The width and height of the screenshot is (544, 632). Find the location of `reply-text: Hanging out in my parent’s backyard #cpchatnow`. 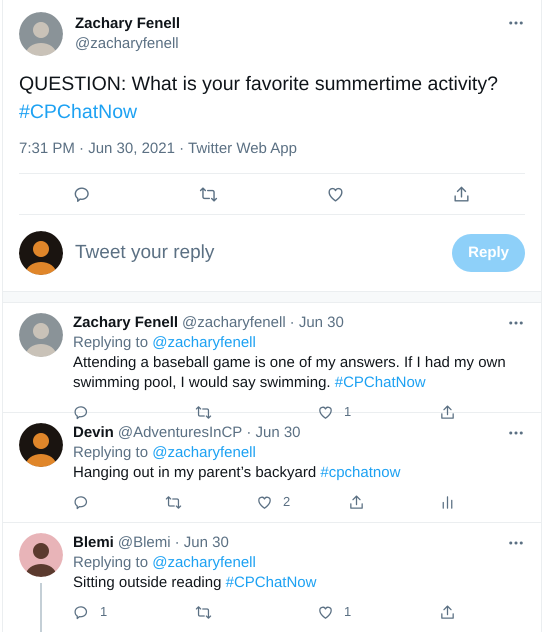

reply-text: Hanging out in my parent’s backyard #cpchatnow is located at coordinates (237, 473).